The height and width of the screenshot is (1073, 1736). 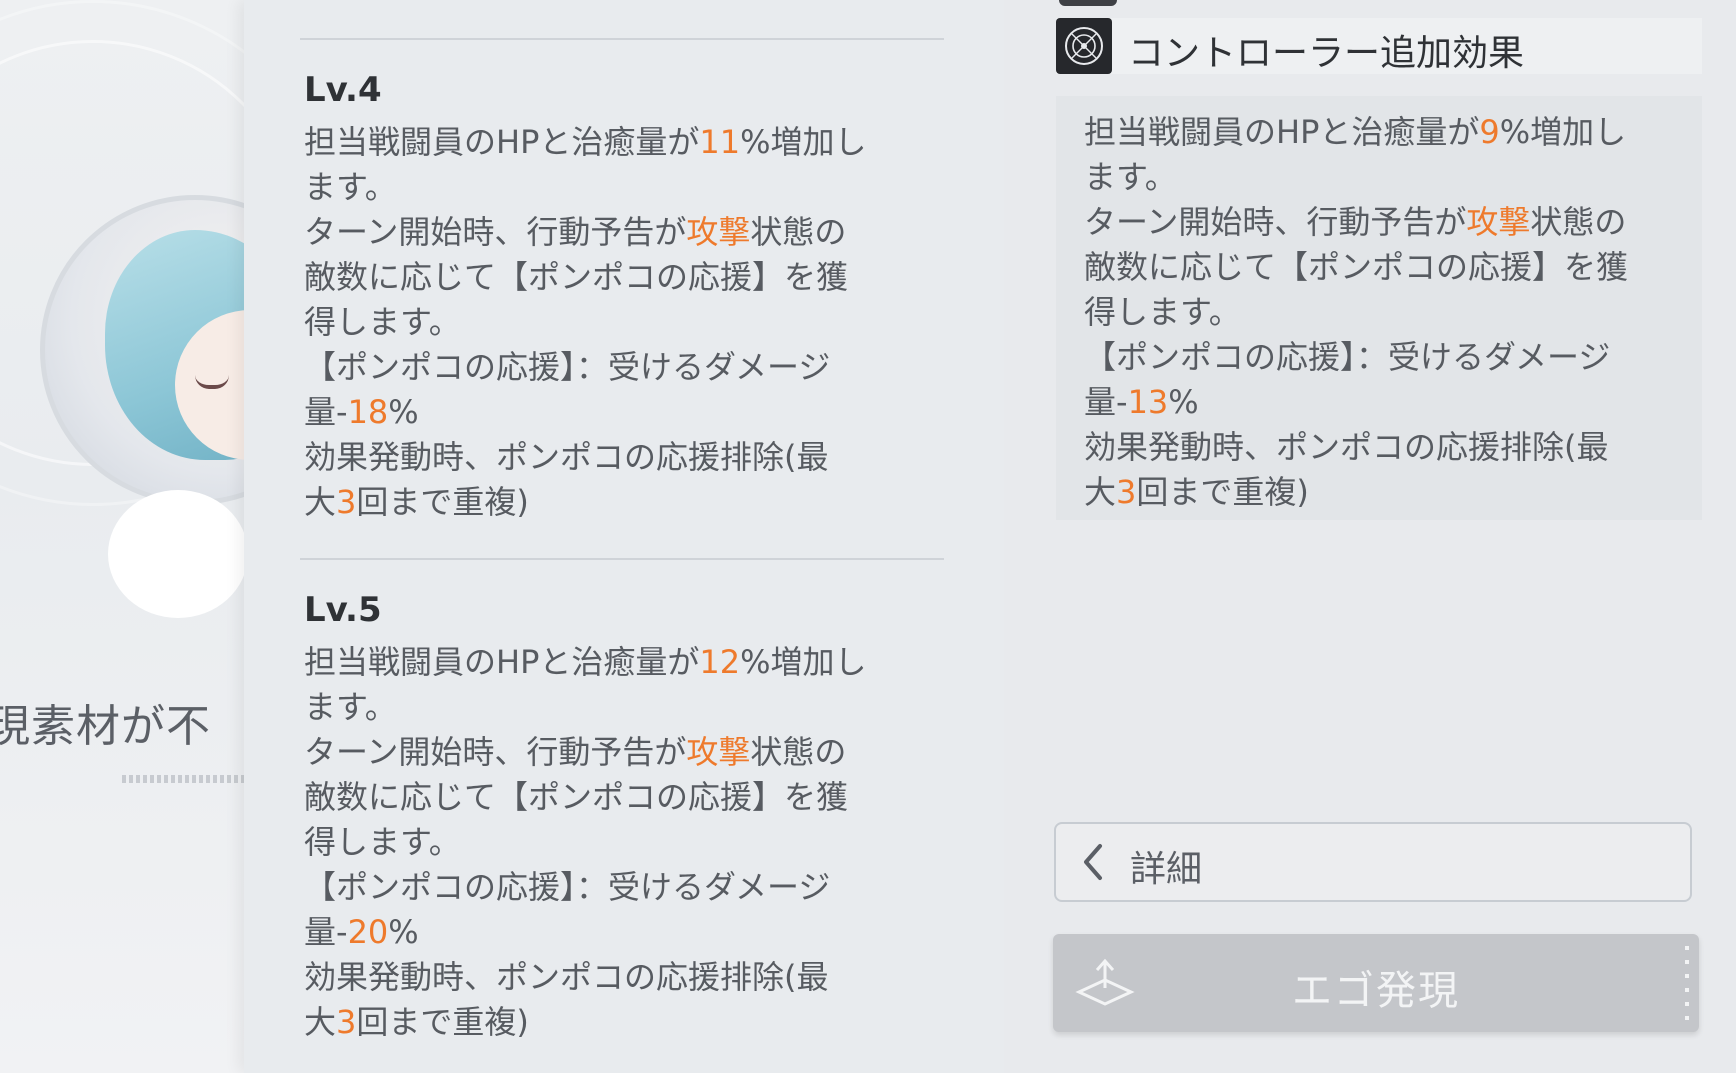 What do you see at coordinates (1326, 53) in the screenshot?
I see `controller-title: コントローラー追加効果` at bounding box center [1326, 53].